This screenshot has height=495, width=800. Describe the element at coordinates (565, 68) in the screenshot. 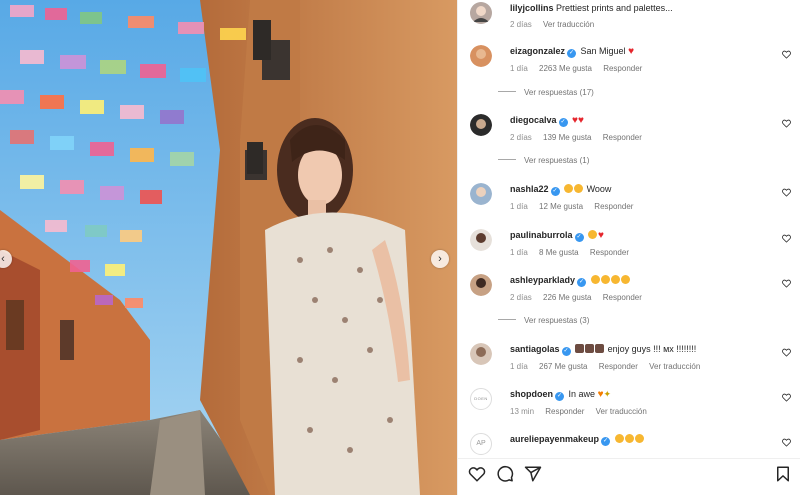

I see `like-count: 2263 Me gusta` at that location.